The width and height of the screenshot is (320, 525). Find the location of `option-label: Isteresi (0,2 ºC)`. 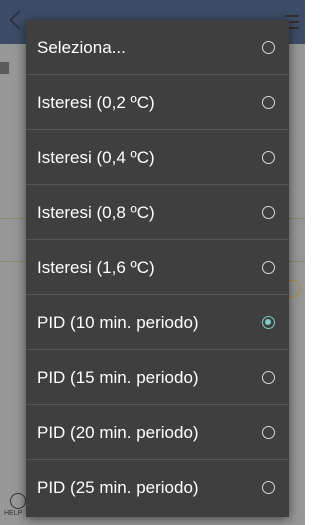

option-label: Isteresi (0,2 ºC) is located at coordinates (96, 102).